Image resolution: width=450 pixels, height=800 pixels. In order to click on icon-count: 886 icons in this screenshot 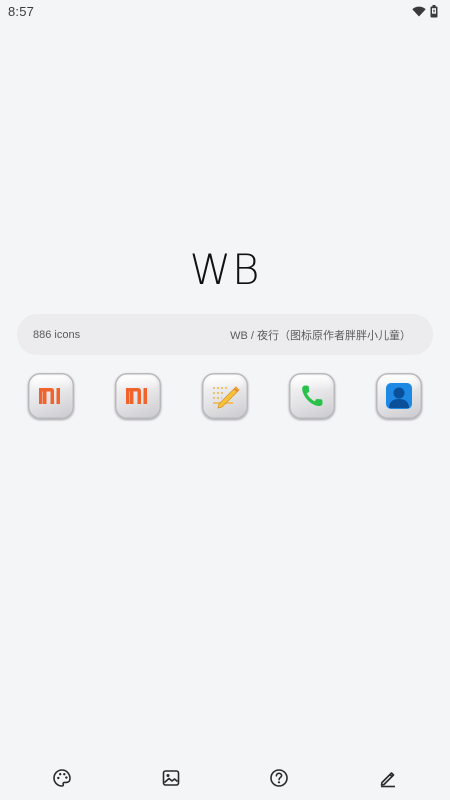, I will do `click(57, 334)`.